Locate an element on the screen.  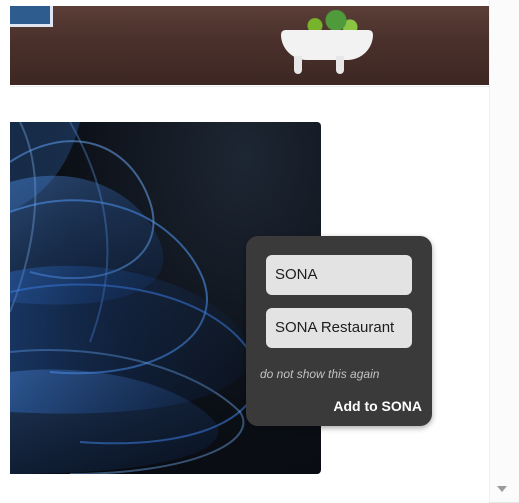
book is located at coordinates (31, 16).